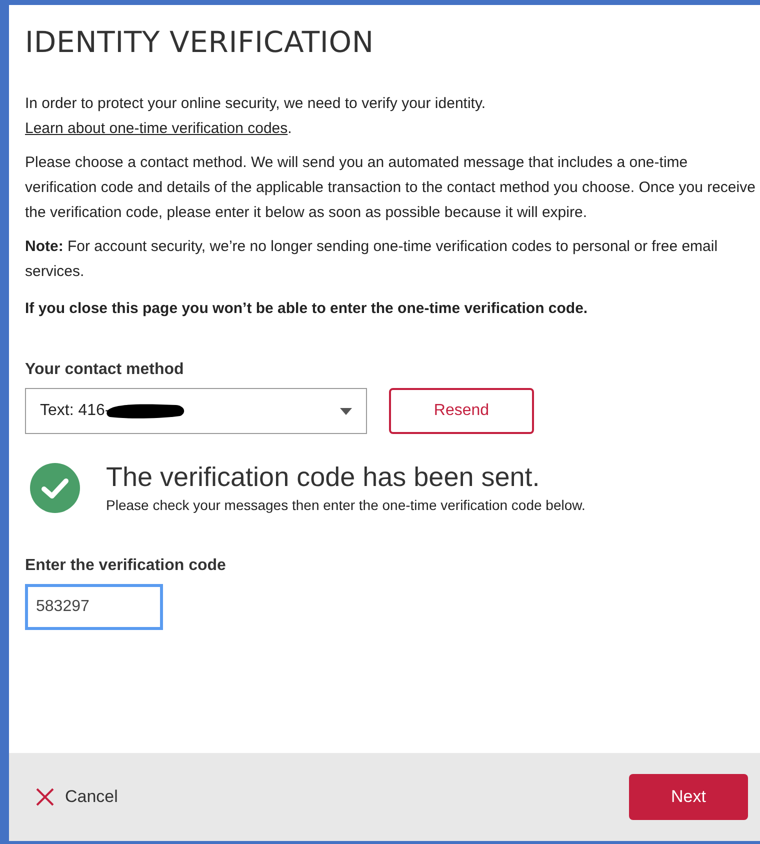 This screenshot has height=844, width=760. What do you see at coordinates (346, 411) in the screenshot?
I see `caret-icon` at bounding box center [346, 411].